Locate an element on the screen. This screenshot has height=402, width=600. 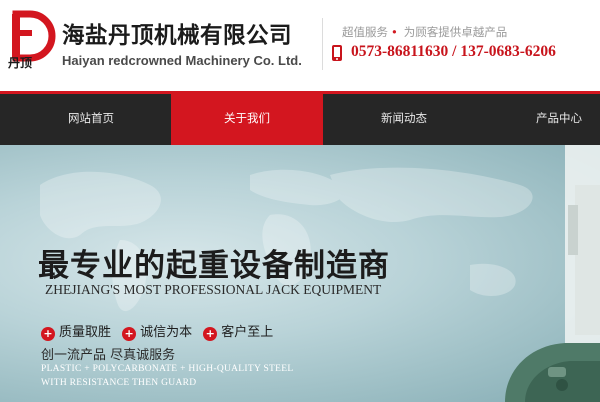
description-line: WITH RESISTANCE THEN GUARD is located at coordinates (119, 383).